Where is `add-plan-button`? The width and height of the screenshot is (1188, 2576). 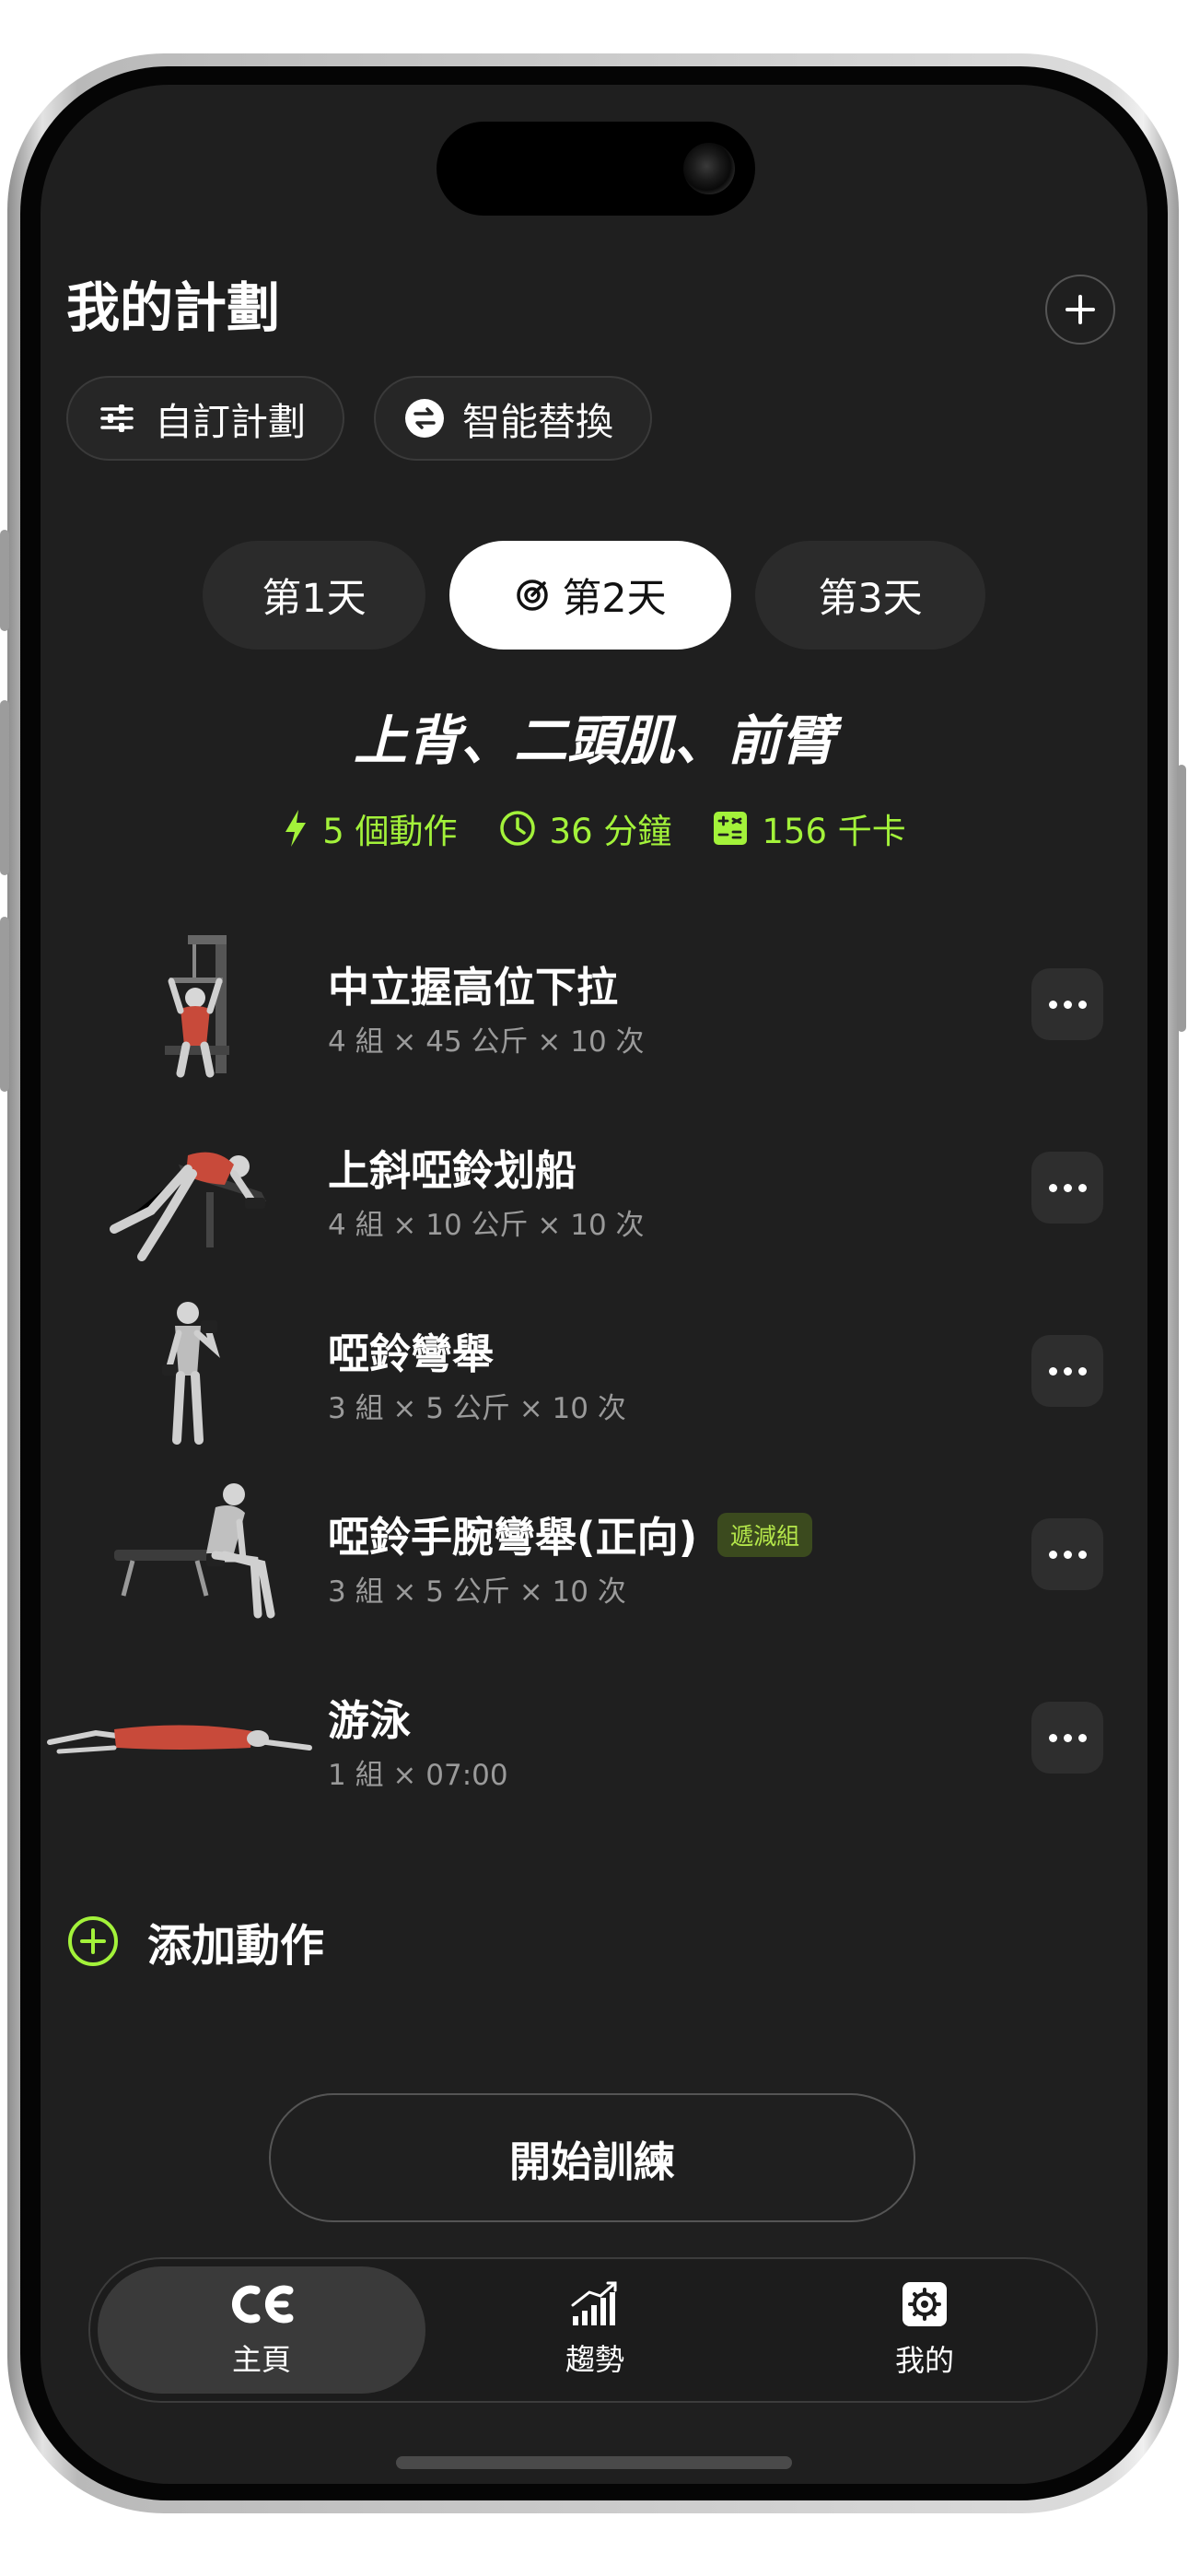
add-plan-button is located at coordinates (1080, 310).